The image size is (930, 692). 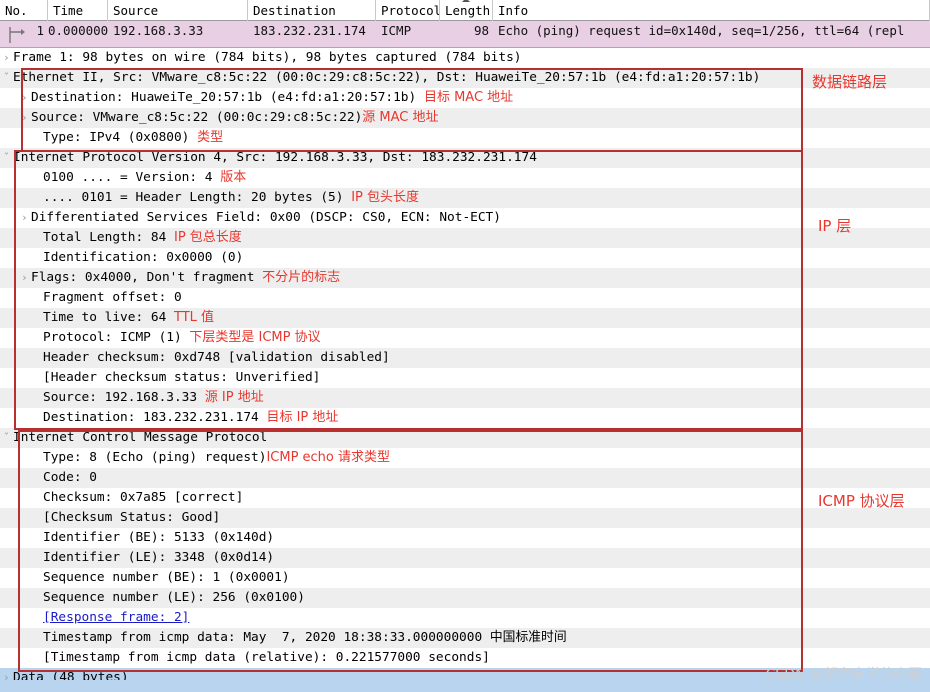 What do you see at coordinates (465, 138) in the screenshot?
I see `detail-tree-row: Type: IPv4 (0x0800) 类型` at bounding box center [465, 138].